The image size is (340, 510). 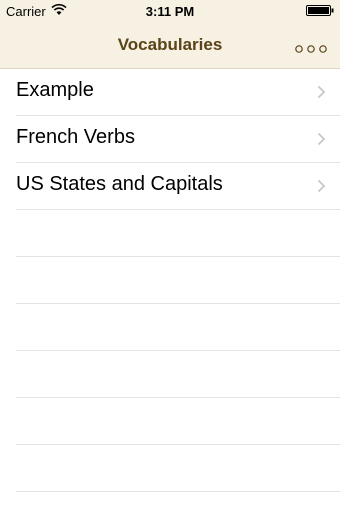 I want to click on battery-icon, so click(x=320, y=10).